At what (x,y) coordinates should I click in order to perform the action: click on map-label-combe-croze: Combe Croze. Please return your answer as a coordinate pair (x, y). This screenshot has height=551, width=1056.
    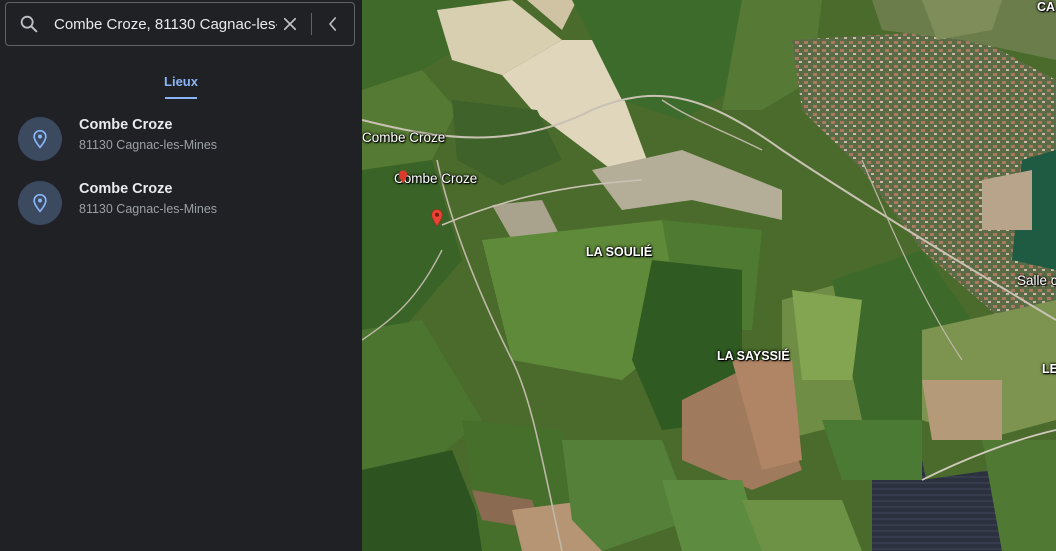
    Looking at the image, I should click on (403, 137).